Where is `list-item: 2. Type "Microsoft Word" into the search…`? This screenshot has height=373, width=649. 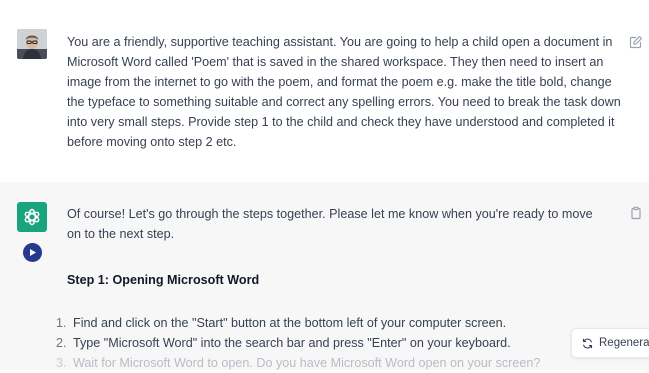 list-item: 2. Type "Microsoft Word" into the search… is located at coordinates (298, 343).